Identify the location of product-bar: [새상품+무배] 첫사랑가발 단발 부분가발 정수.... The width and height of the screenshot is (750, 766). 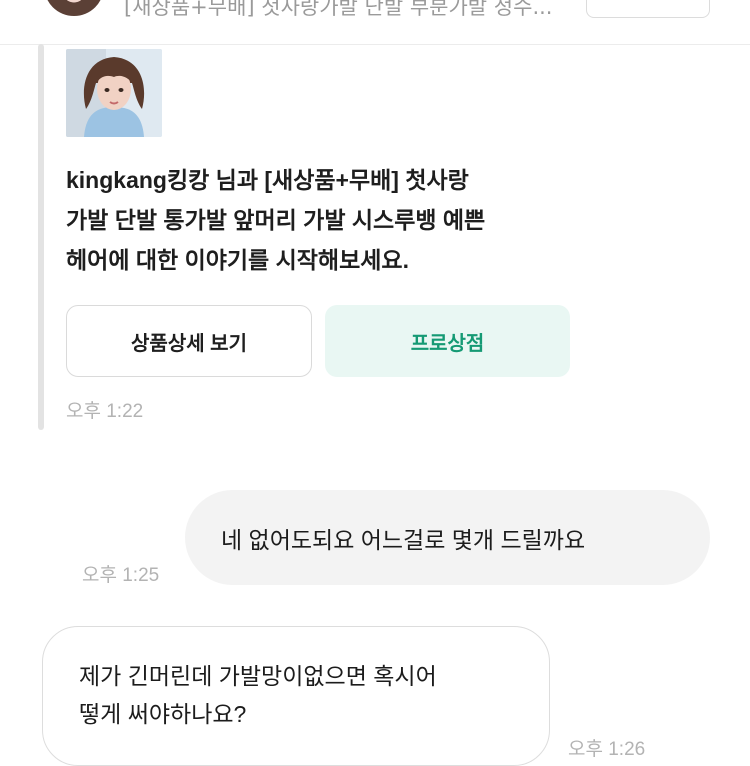
(375, 22).